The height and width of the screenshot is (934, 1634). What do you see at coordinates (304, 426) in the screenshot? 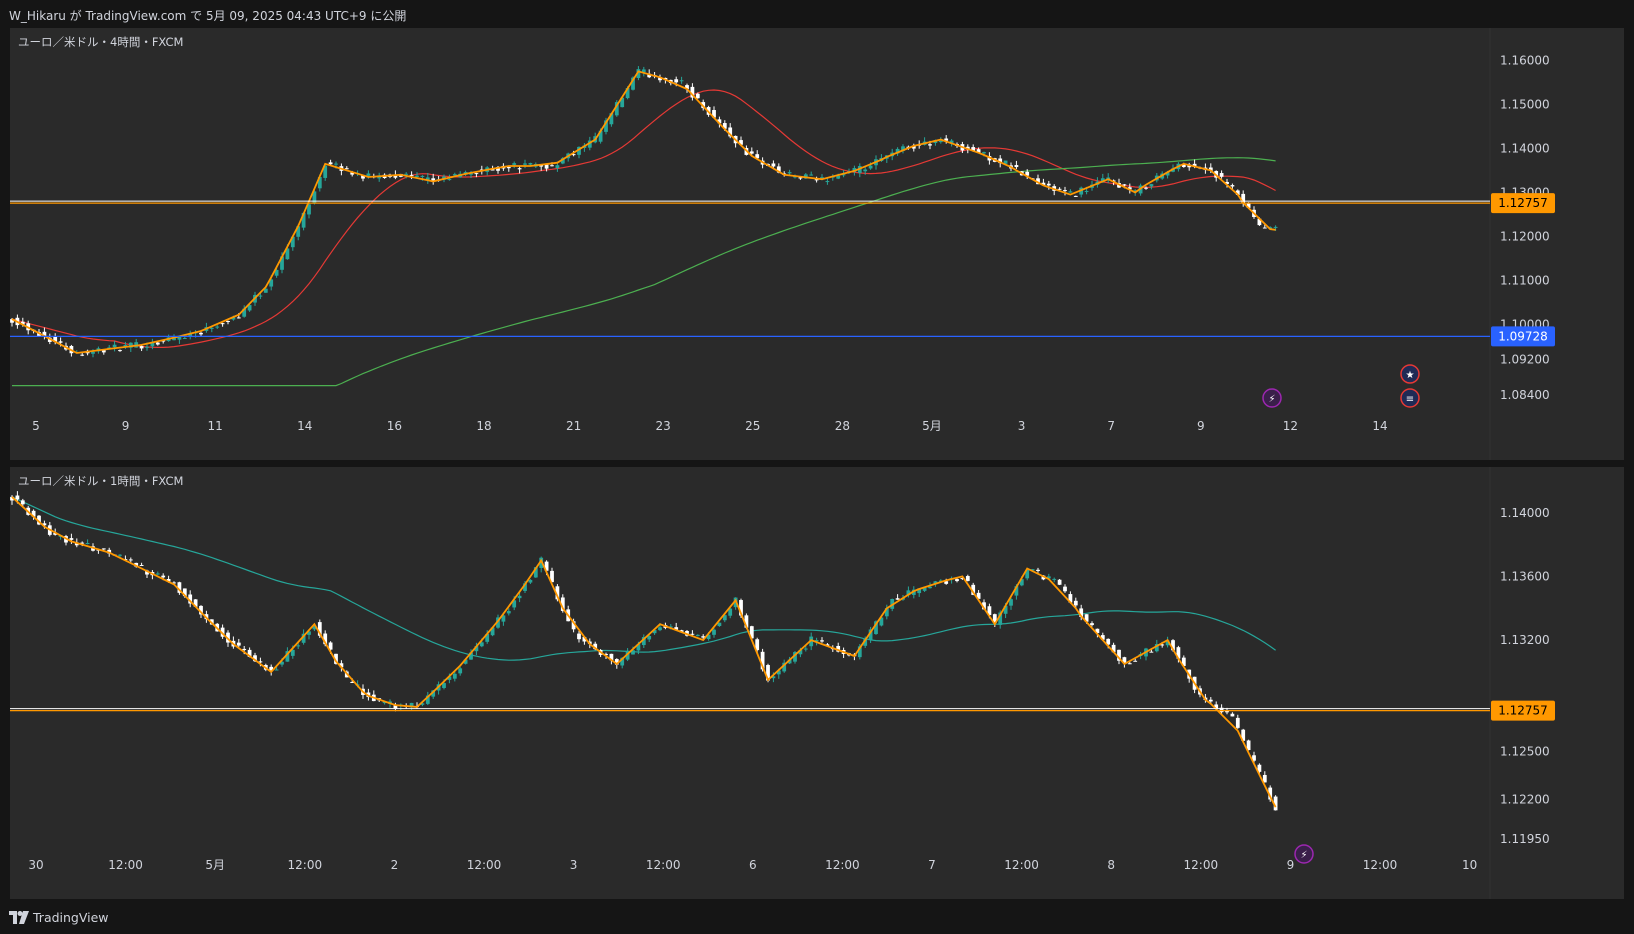
I see `time-tick-label: 14` at bounding box center [304, 426].